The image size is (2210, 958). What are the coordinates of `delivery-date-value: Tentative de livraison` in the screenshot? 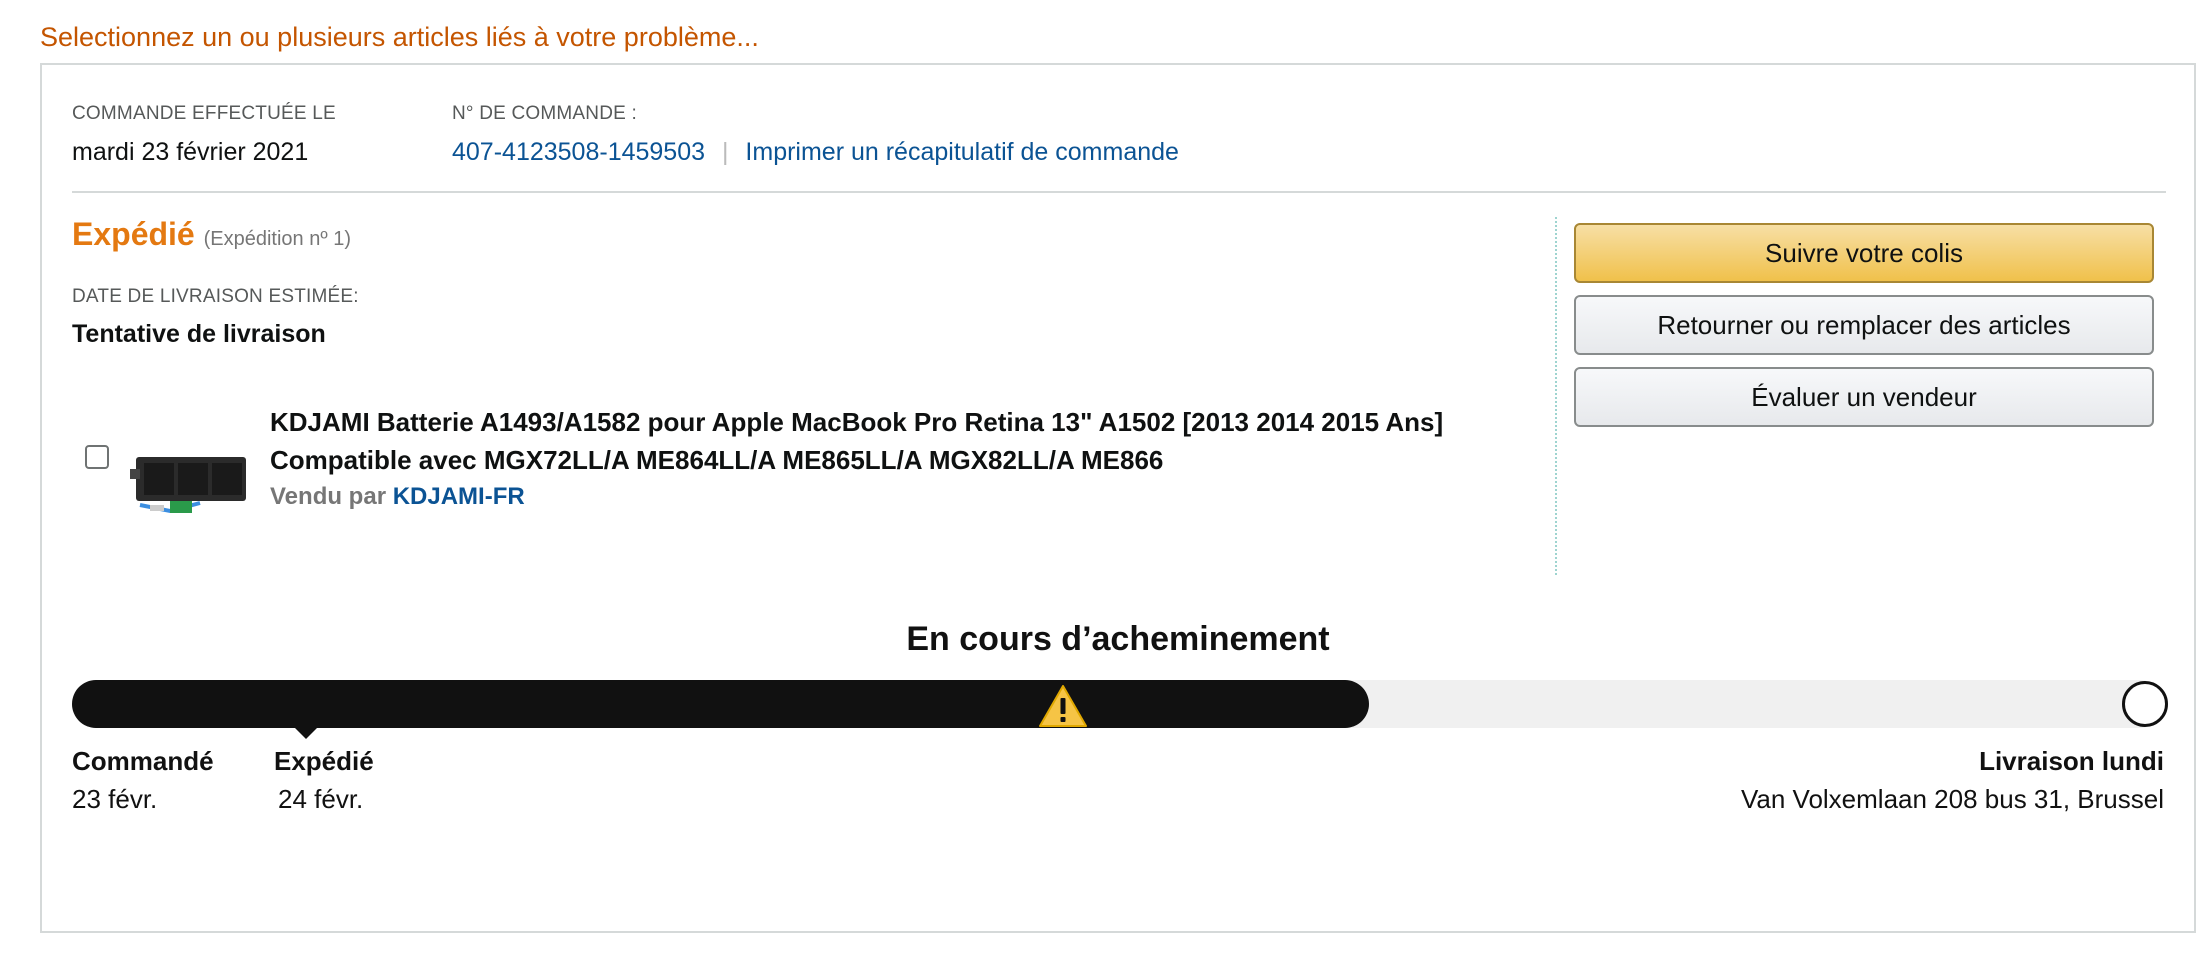 It's located at (199, 334).